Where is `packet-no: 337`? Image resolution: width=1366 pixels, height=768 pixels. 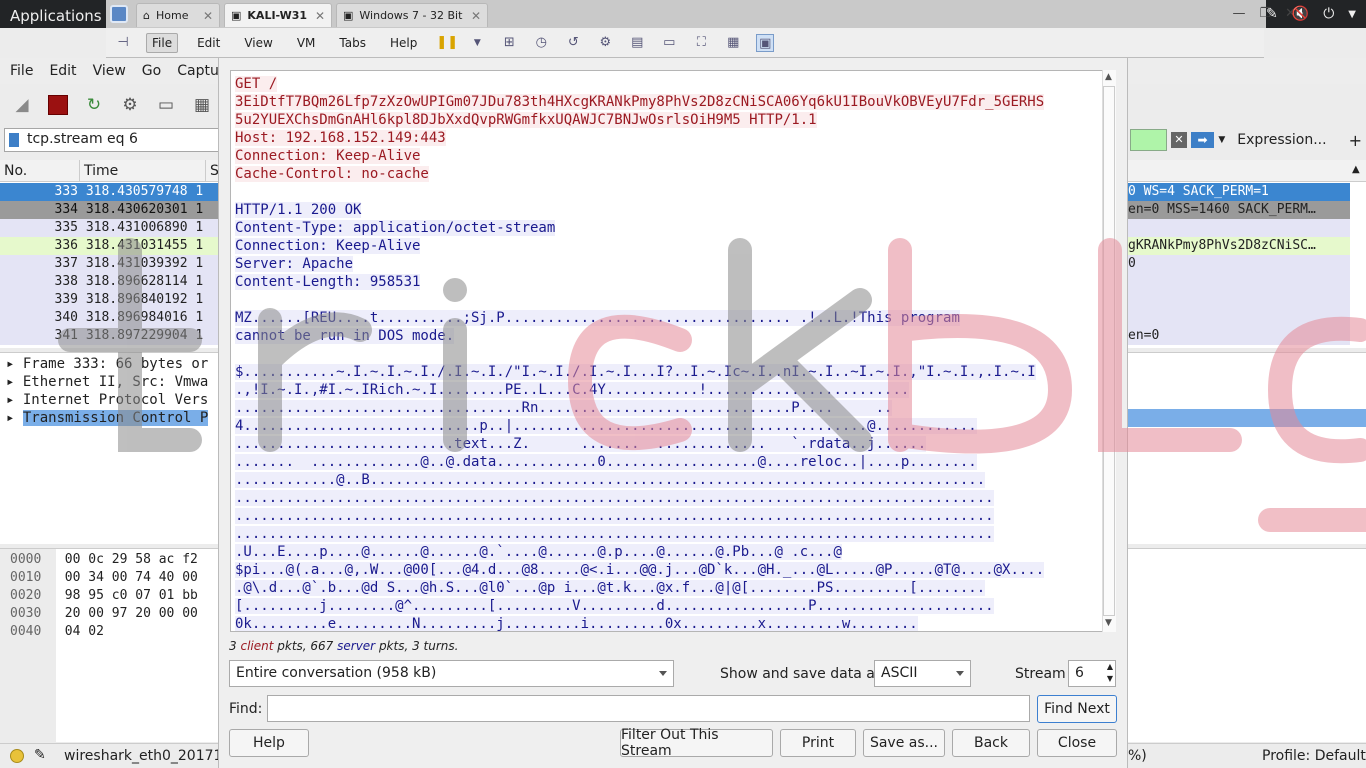
packet-no: 337 is located at coordinates (66, 263).